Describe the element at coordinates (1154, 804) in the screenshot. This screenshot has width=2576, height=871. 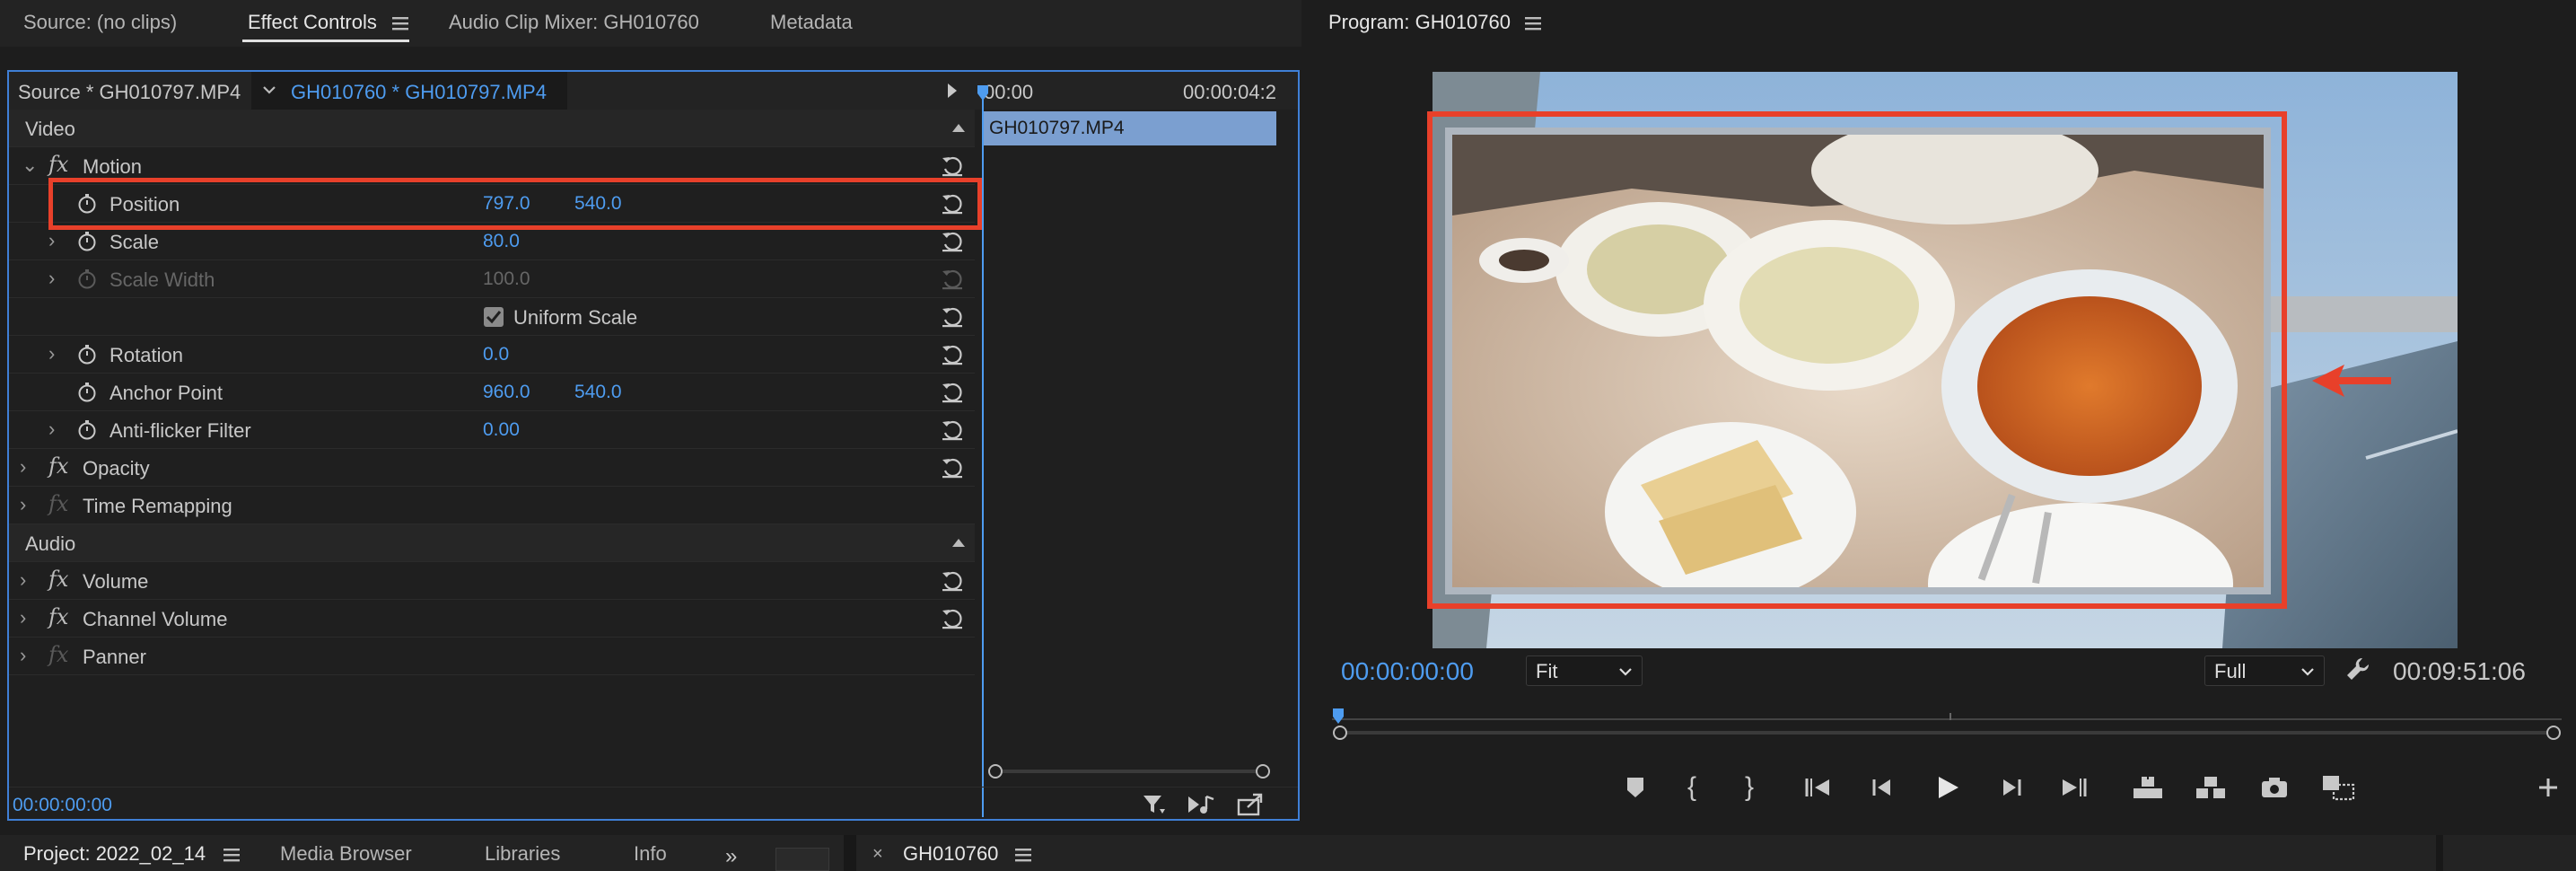
I see `filter-icon` at that location.